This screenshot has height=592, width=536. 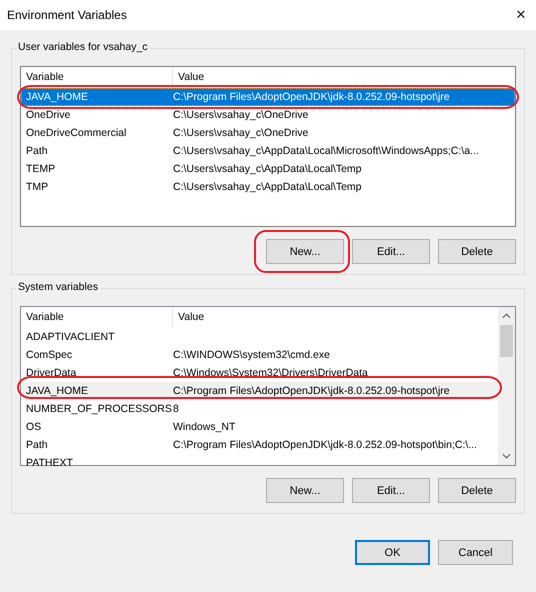 I want to click on variable-row: TEMP C:\Users\vsahay_c\AppData\Local\Temp, so click(x=268, y=169).